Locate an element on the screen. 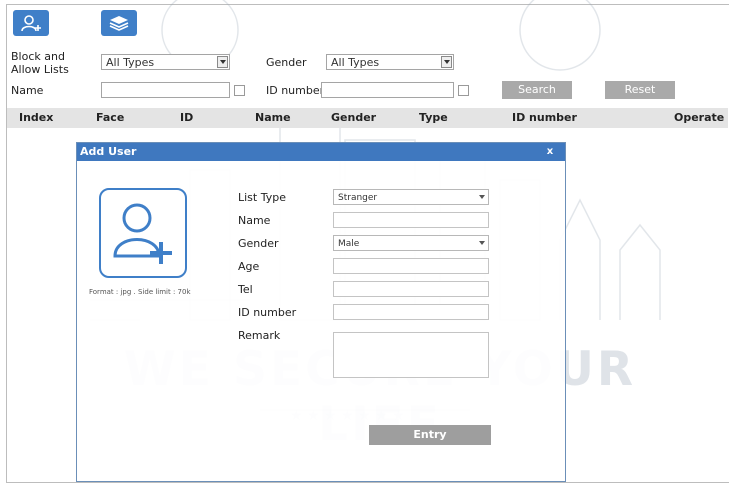  add-user-button is located at coordinates (31, 23).